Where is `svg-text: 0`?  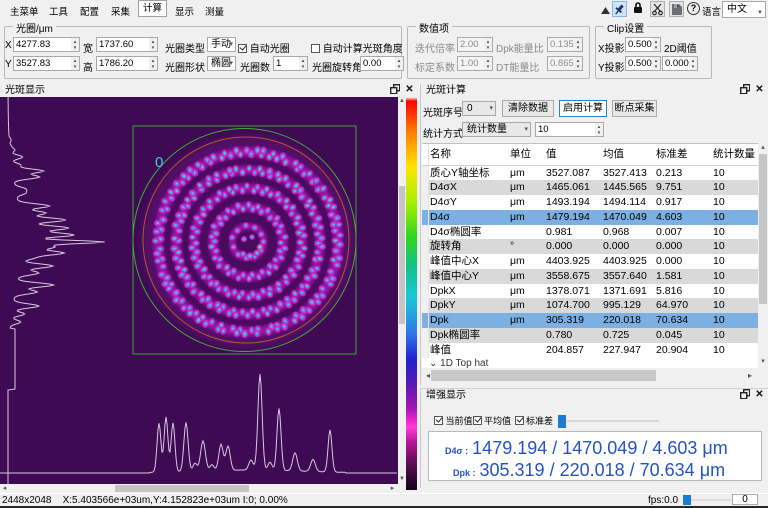 svg-text: 0 is located at coordinates (159, 162).